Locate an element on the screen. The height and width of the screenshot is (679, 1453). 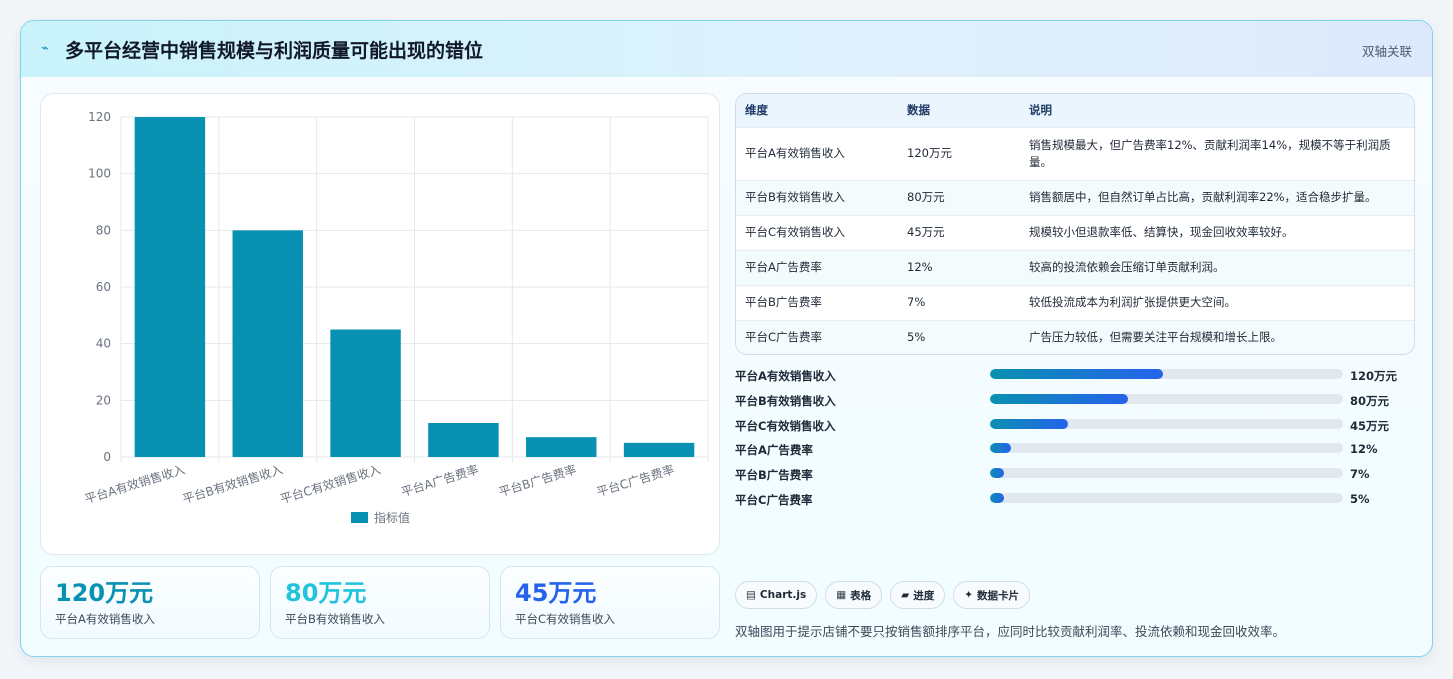
x-tick-label: 平台C有效销售收入 is located at coordinates (330, 484).